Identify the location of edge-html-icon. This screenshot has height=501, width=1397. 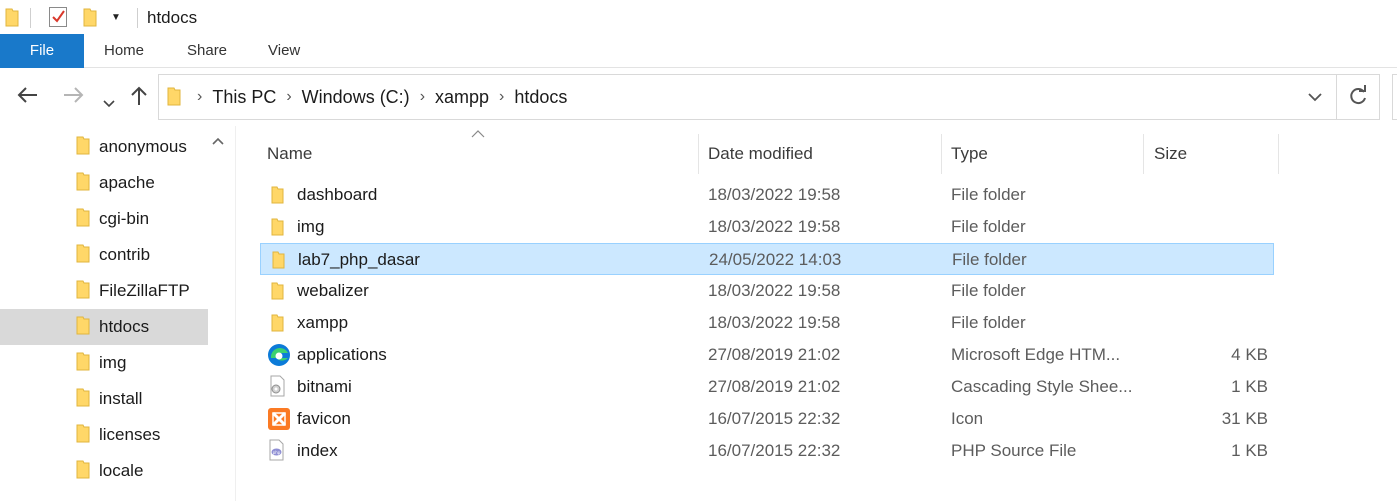
(279, 357).